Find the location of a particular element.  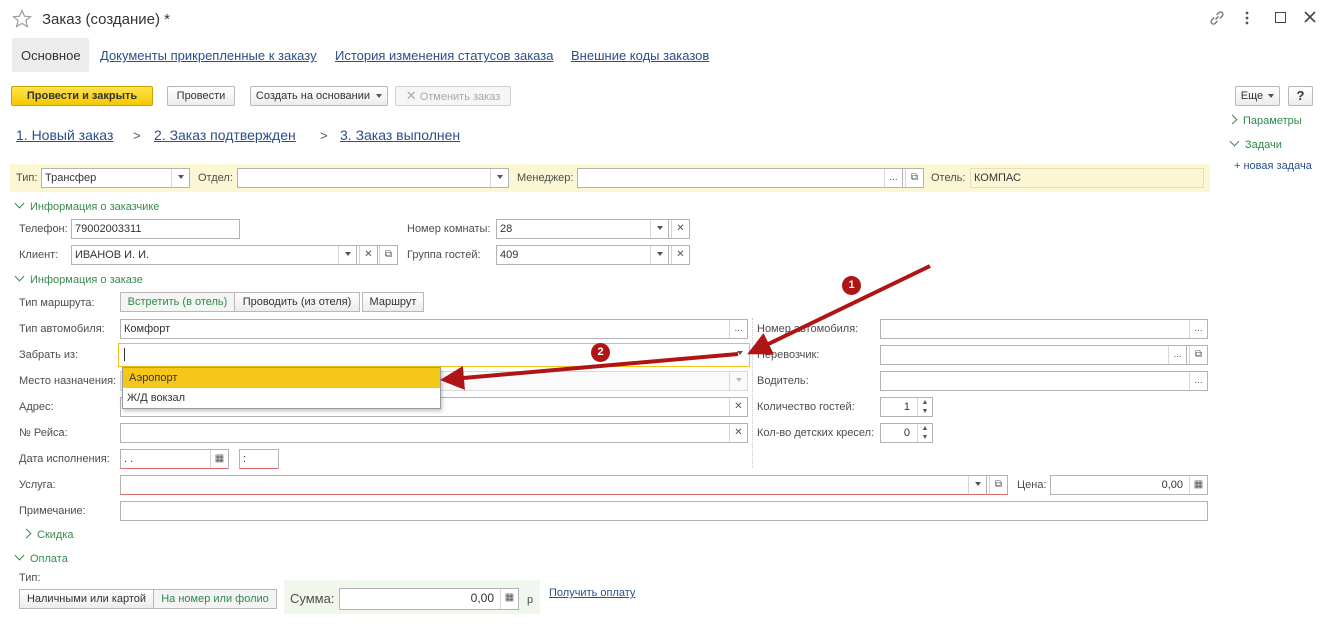

annotation-arrows is located at coordinates (685, 327).